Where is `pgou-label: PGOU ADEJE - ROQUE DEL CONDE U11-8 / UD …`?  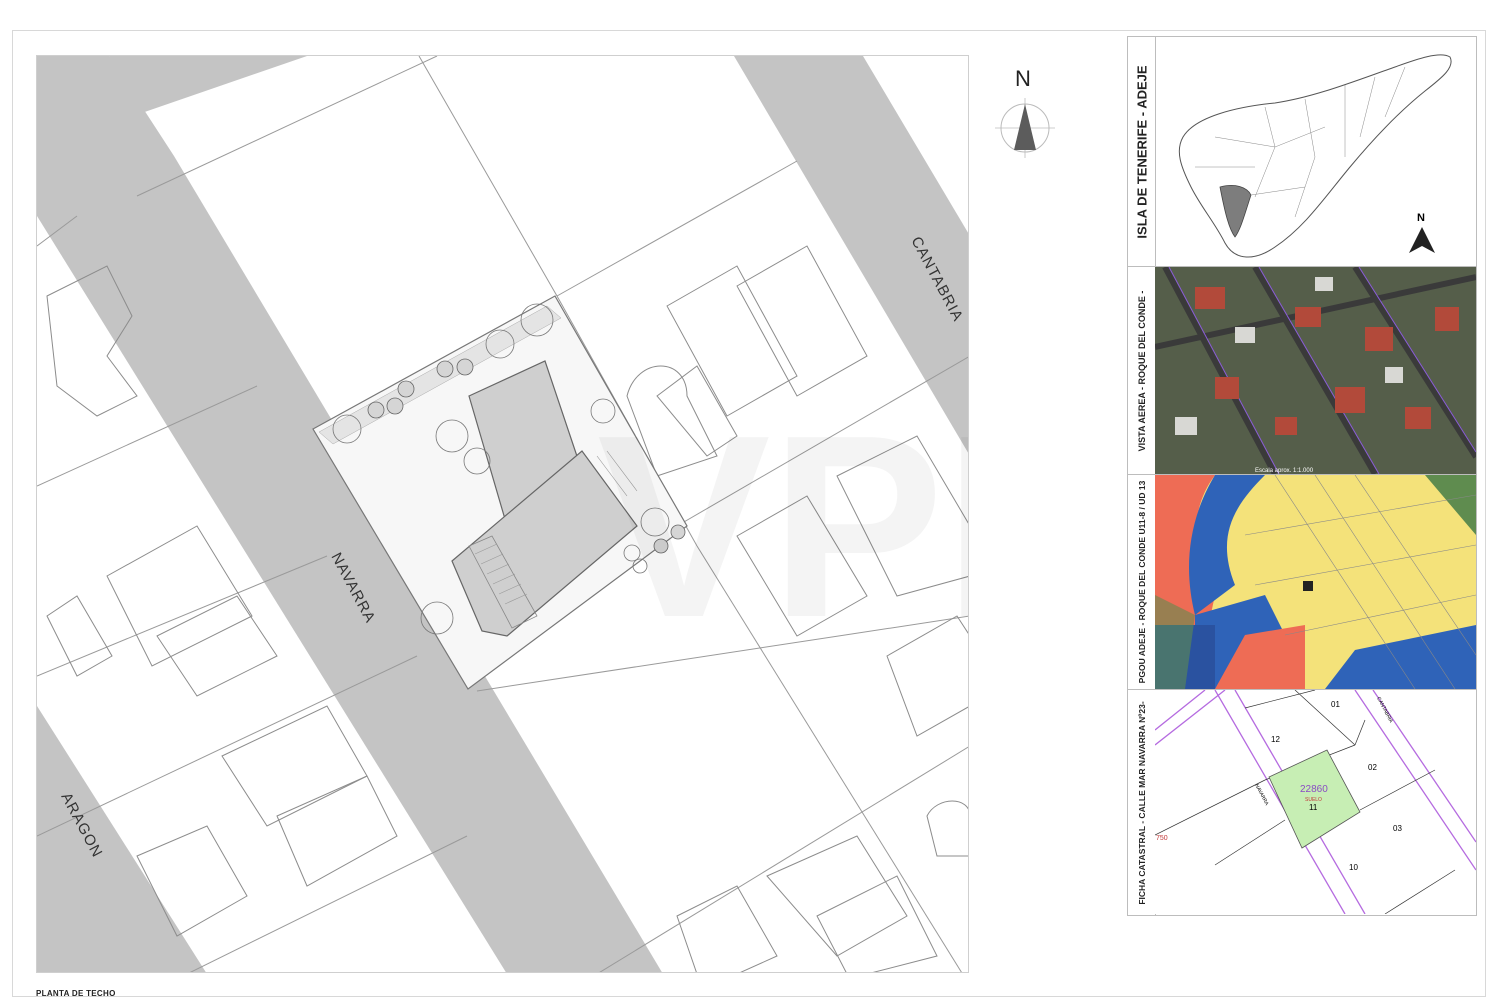 pgou-label: PGOU ADEJE - ROQUE DEL CONDE U11-8 / UD … is located at coordinates (1141, 582).